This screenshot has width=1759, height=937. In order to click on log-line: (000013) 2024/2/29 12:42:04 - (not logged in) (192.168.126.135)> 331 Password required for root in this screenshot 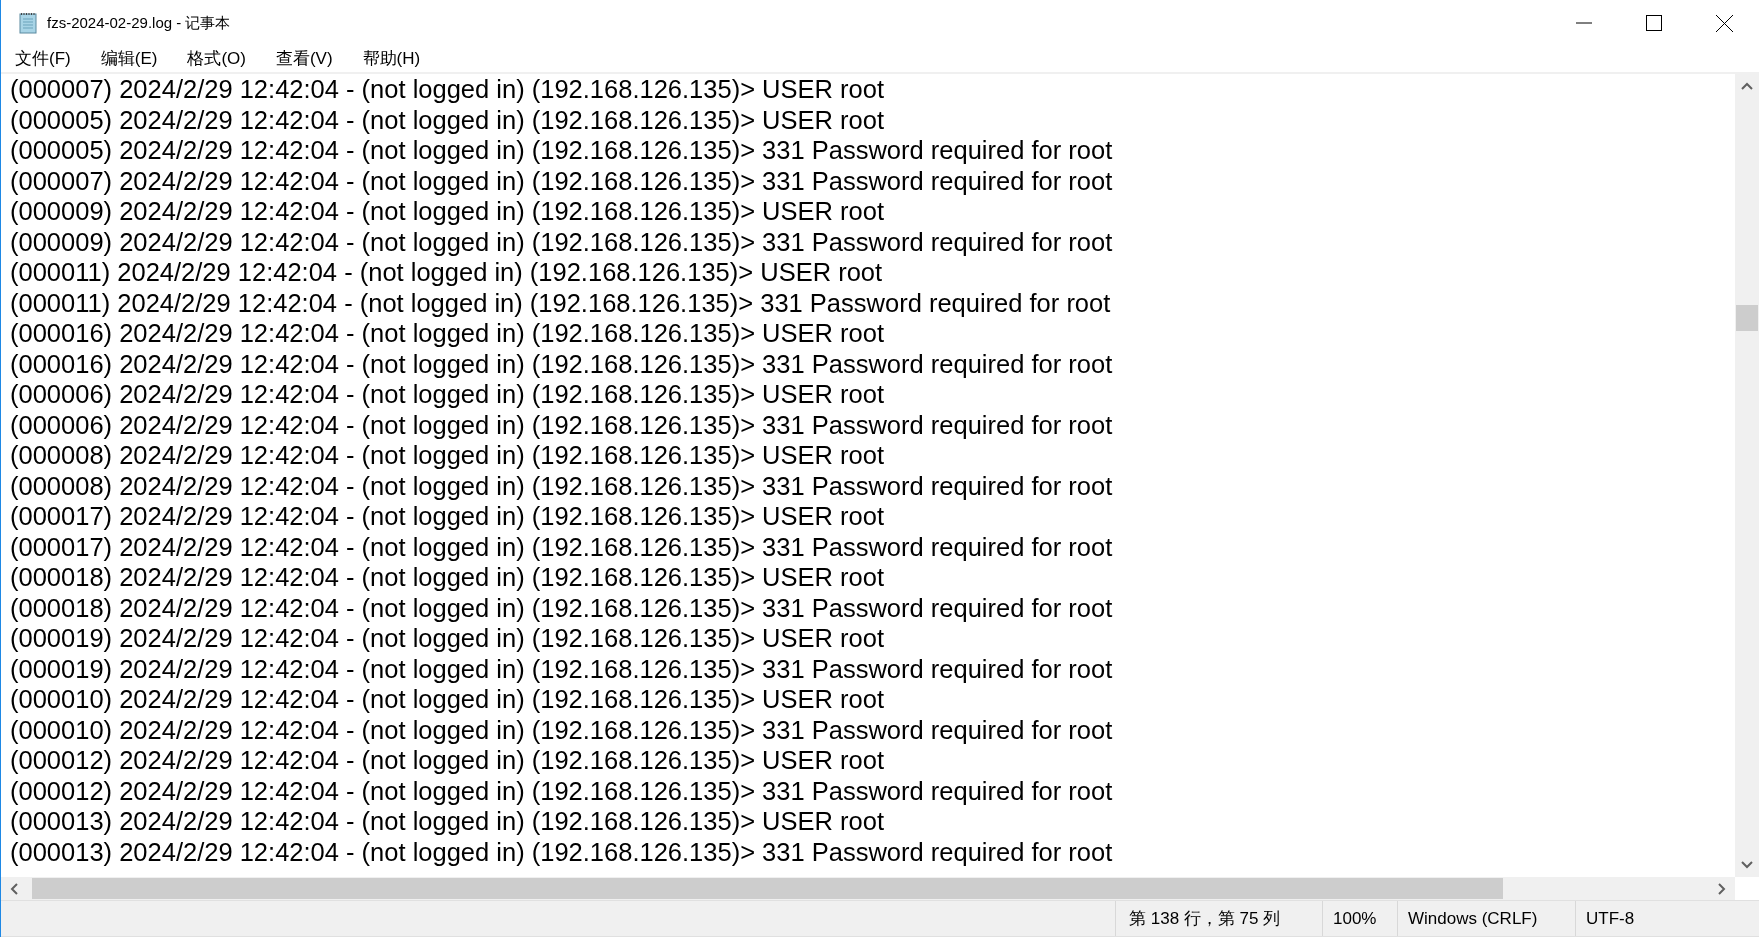, I will do `click(561, 851)`.